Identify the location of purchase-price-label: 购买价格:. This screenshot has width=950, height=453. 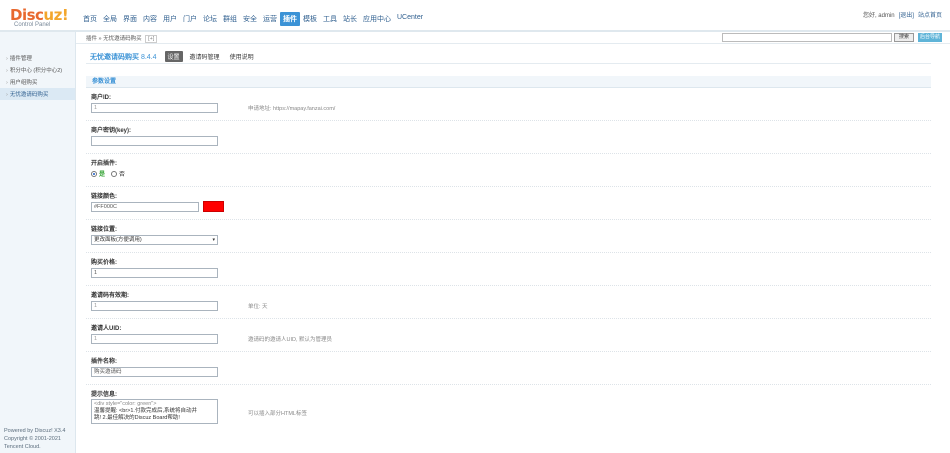
(104, 263).